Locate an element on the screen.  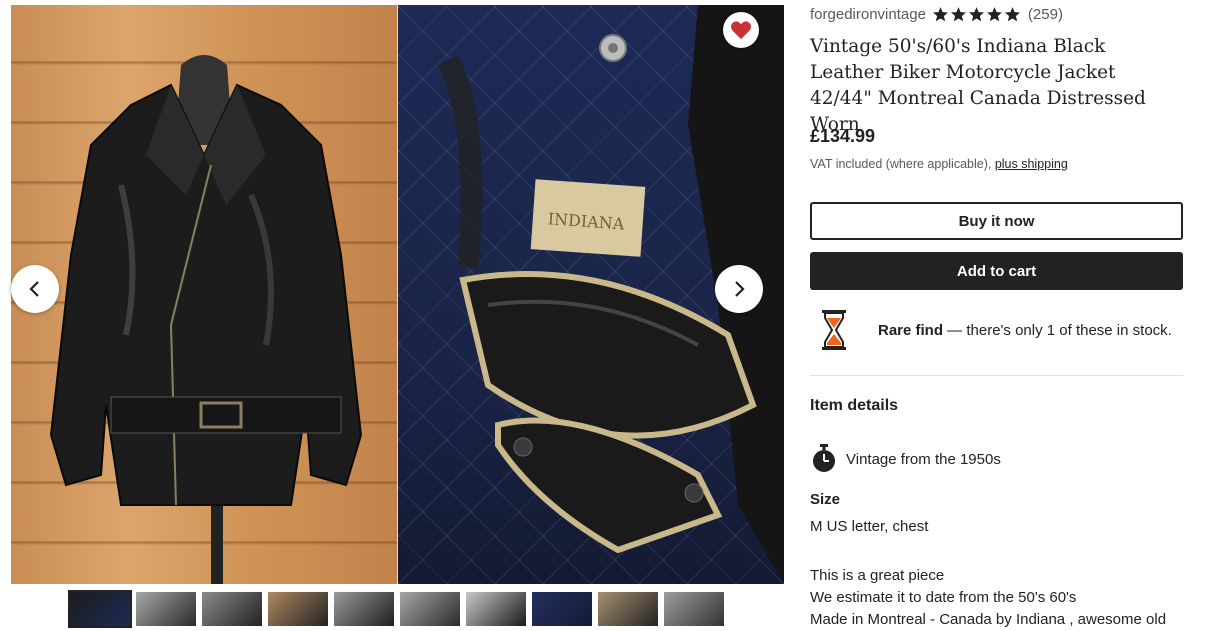
thumbnail-strip is located at coordinates (396, 609).